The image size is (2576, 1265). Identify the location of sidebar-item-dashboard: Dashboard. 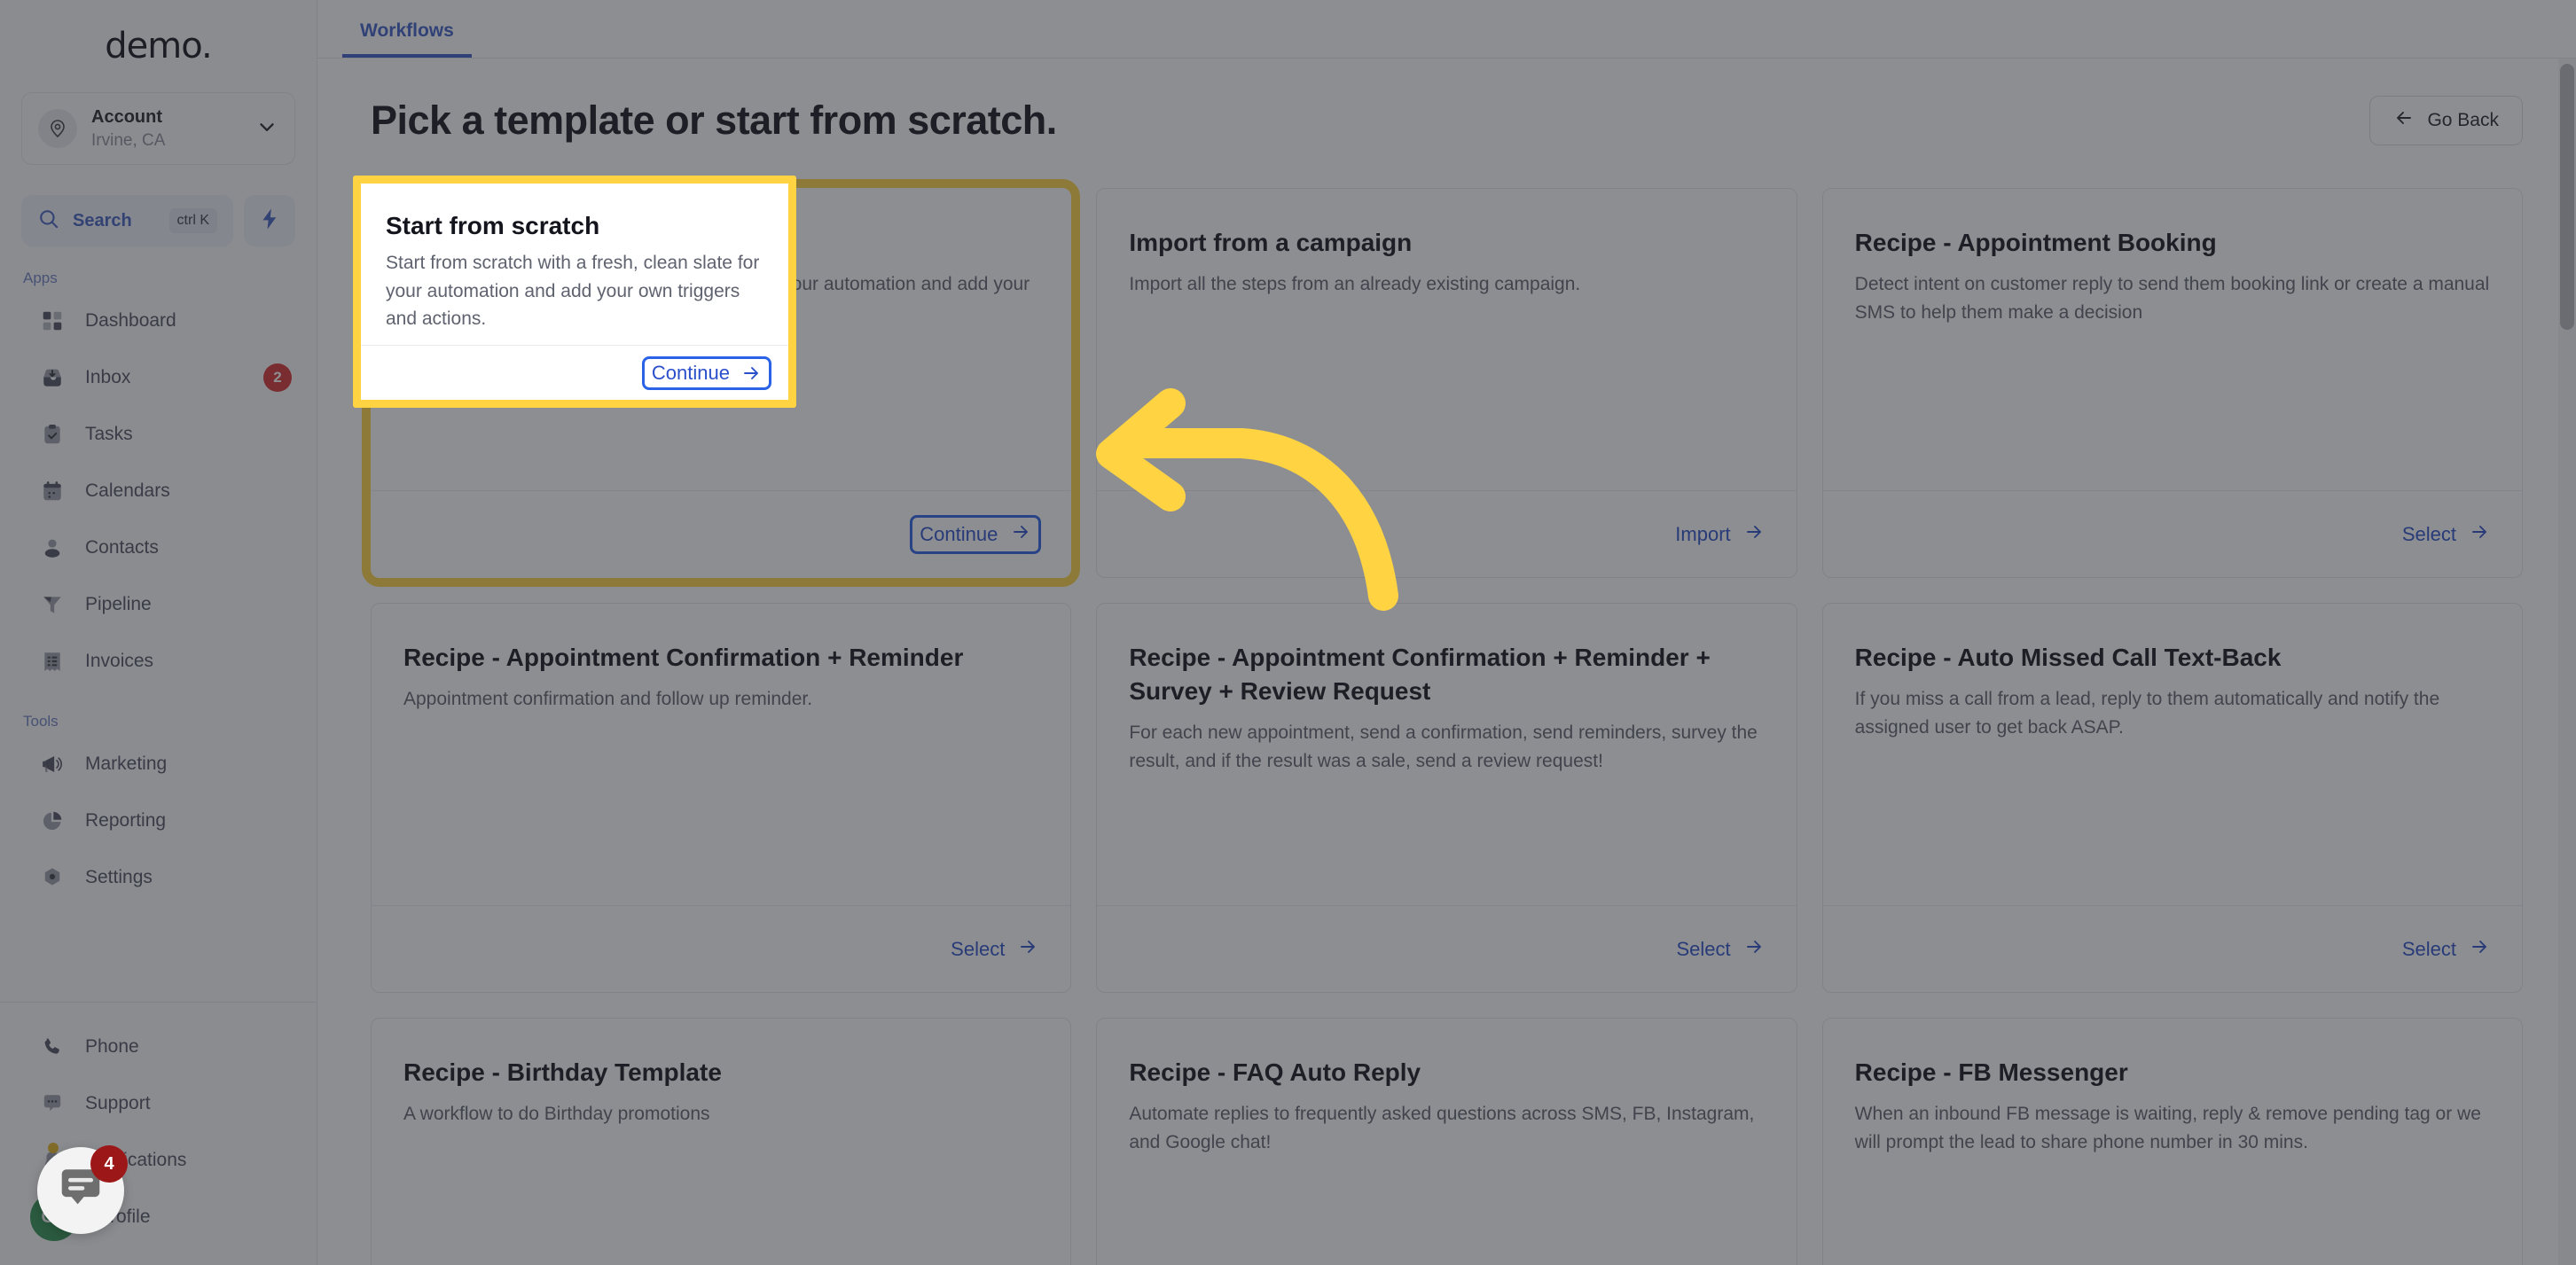
(158, 321).